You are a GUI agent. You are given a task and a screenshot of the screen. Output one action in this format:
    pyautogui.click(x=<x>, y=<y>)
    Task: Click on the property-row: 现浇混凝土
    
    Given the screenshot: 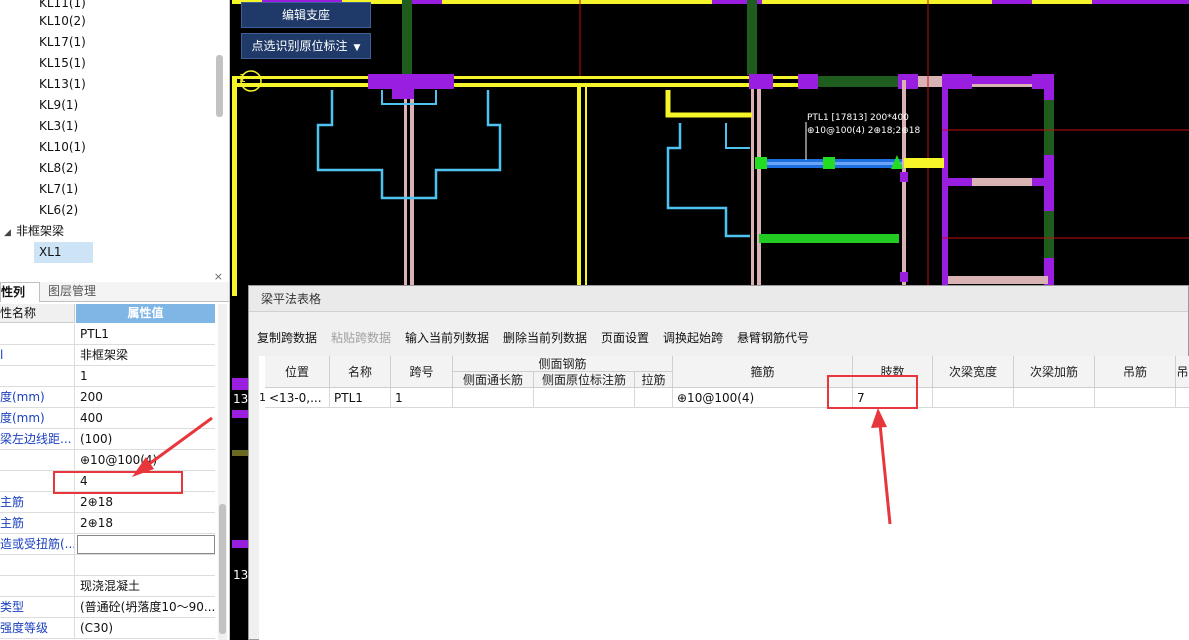 What is the action you would take?
    pyautogui.click(x=107, y=586)
    